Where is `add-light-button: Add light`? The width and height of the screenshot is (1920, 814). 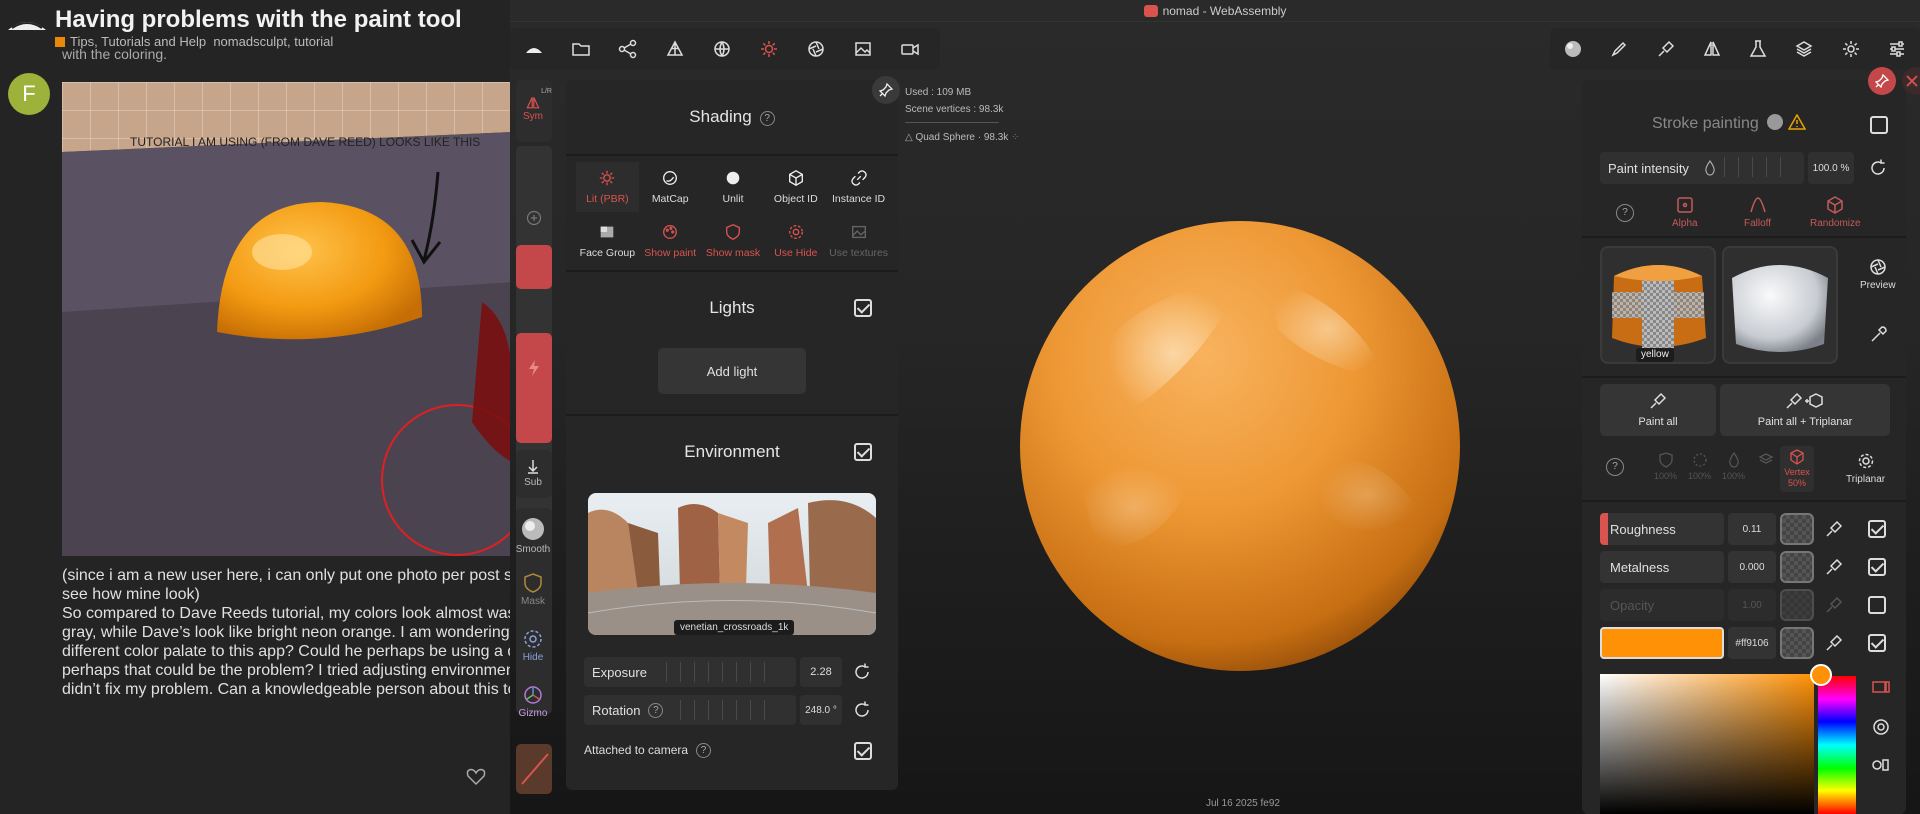
add-light-button: Add light is located at coordinates (732, 371).